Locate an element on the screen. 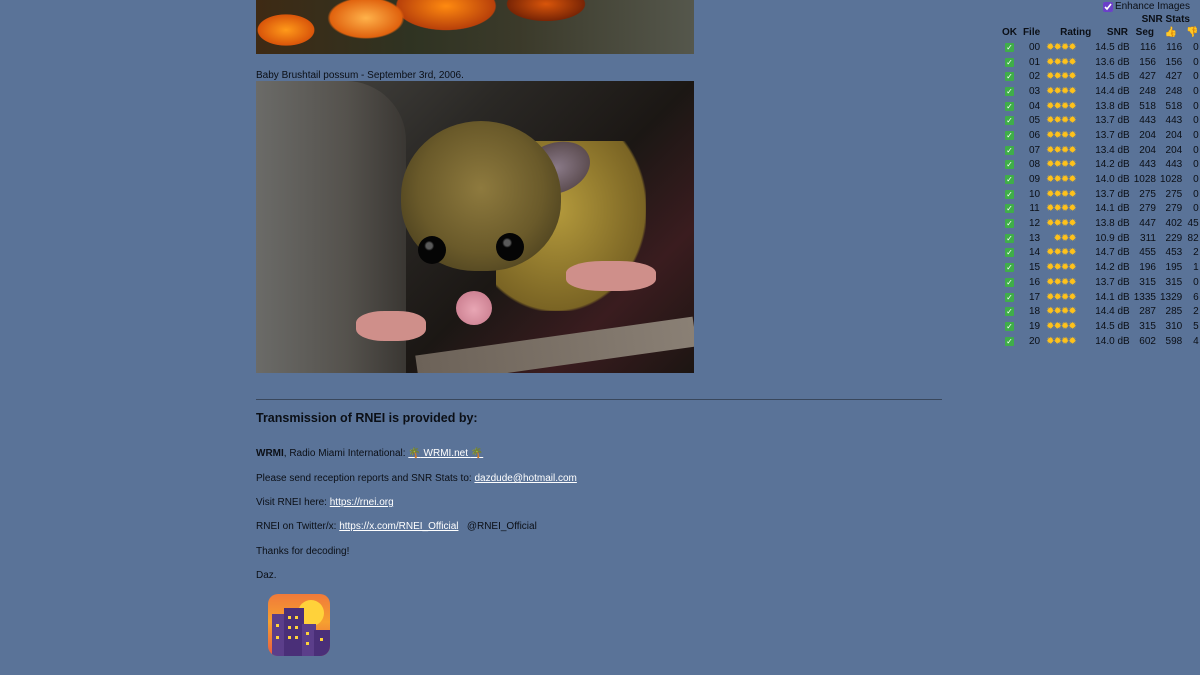  wrmi-link: 🌴 WRMI.net 🌴 is located at coordinates (445, 453).